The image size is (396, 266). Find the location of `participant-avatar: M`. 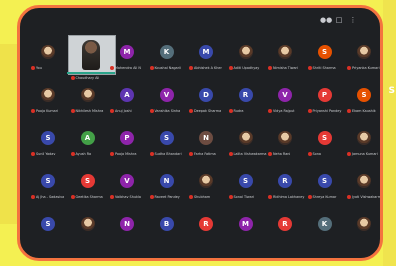

participant-avatar: M is located at coordinates (127, 52).